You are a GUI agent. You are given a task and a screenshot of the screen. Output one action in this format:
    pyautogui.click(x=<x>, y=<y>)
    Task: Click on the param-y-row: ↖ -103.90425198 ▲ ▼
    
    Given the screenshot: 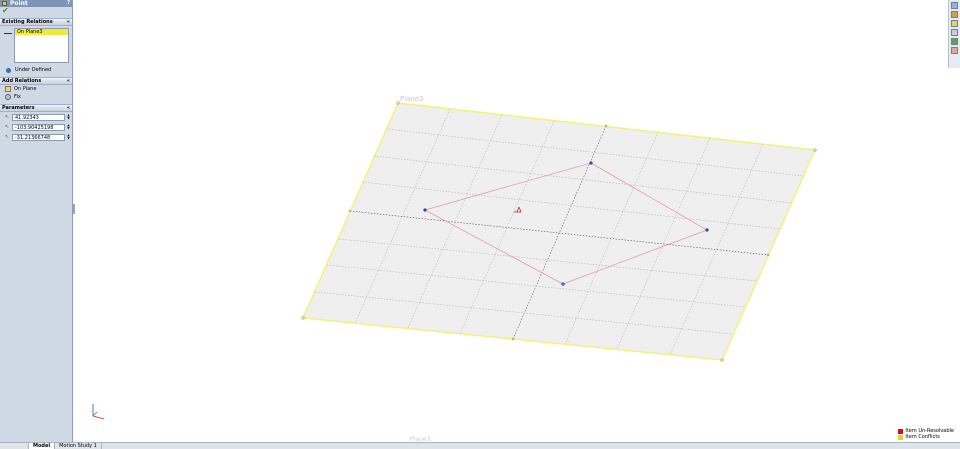 What is the action you would take?
    pyautogui.click(x=36, y=127)
    